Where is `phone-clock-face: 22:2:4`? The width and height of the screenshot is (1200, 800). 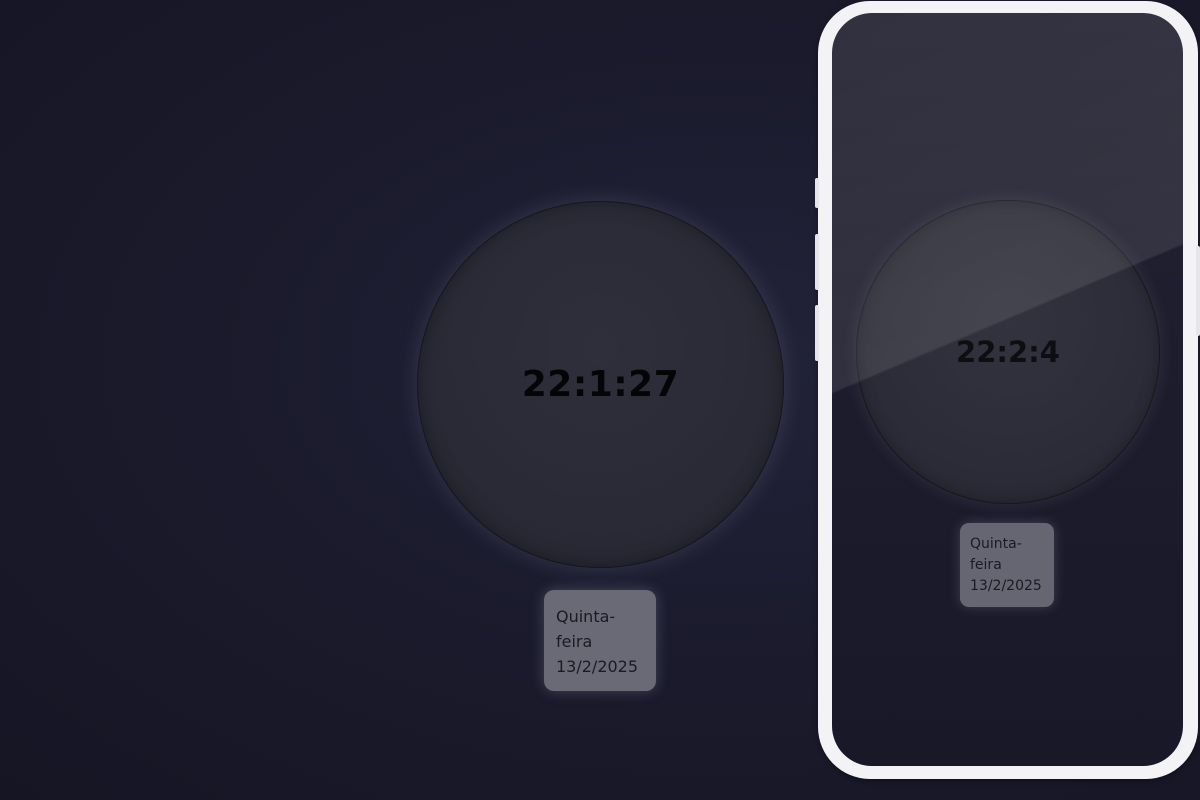
phone-clock-face: 22:2:4 is located at coordinates (1008, 352).